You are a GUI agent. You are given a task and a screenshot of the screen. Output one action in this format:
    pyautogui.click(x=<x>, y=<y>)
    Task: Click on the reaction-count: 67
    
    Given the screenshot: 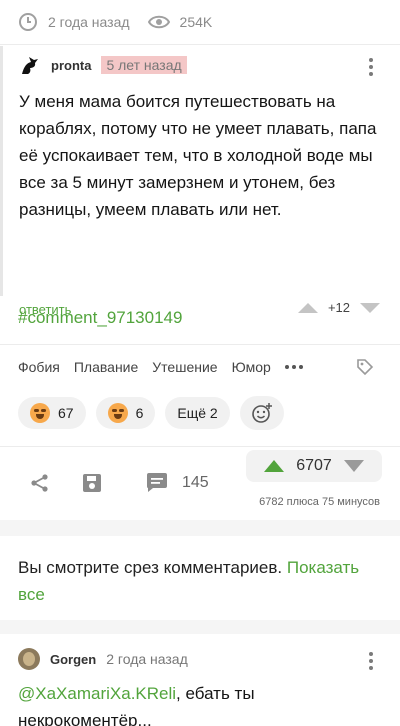 What is the action you would take?
    pyautogui.click(x=66, y=413)
    